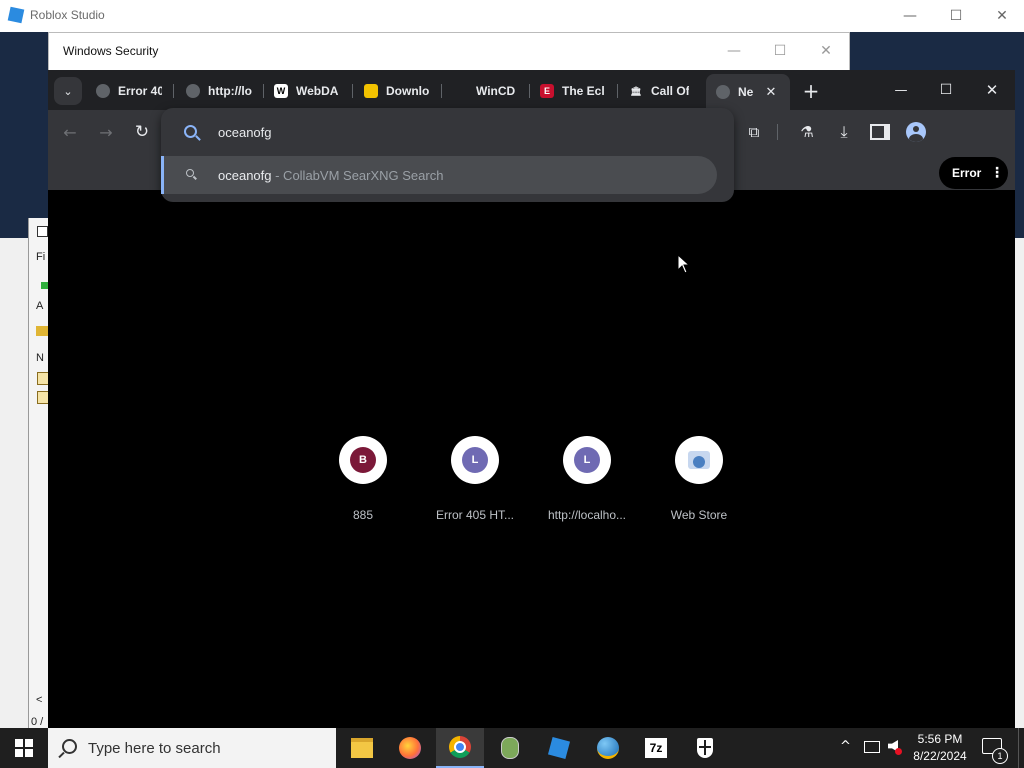  I want to click on back-button: ←, so click(70, 132).